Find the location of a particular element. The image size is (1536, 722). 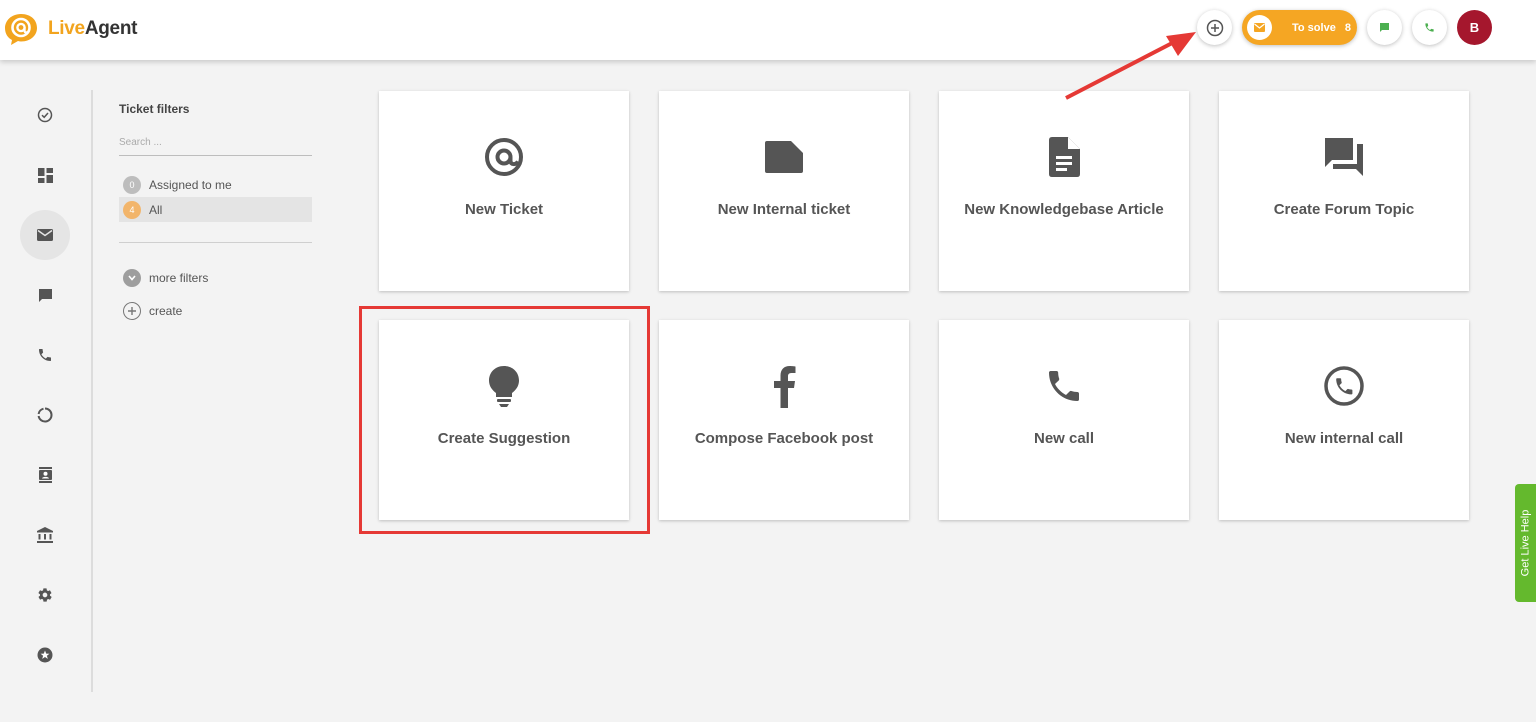

logo-live-text: Live is located at coordinates (66, 28).